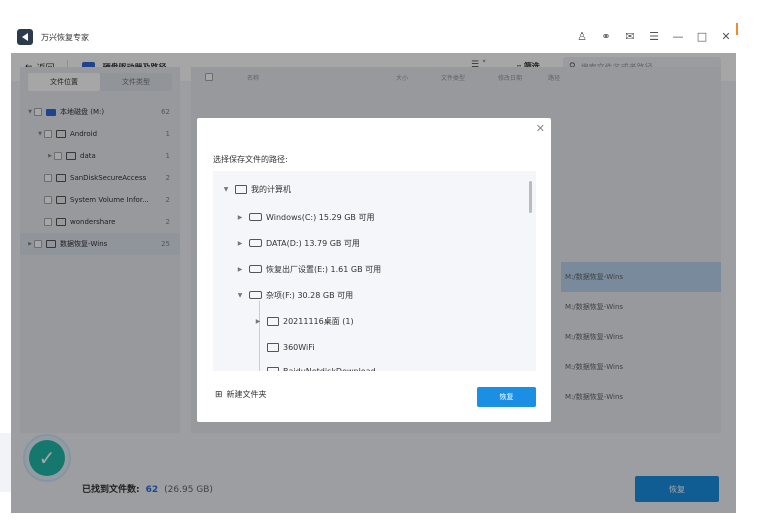 The image size is (763, 529). I want to click on folder-tree-label: 360WiFi, so click(299, 347).